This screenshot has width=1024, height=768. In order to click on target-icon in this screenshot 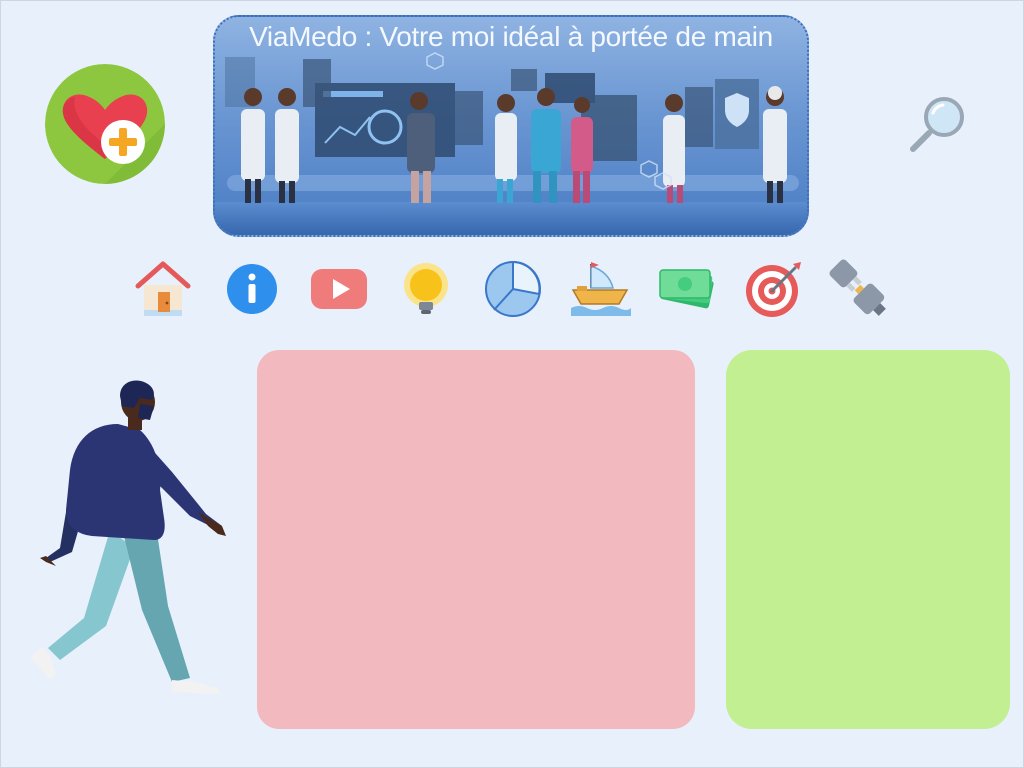, I will do `click(773, 289)`.